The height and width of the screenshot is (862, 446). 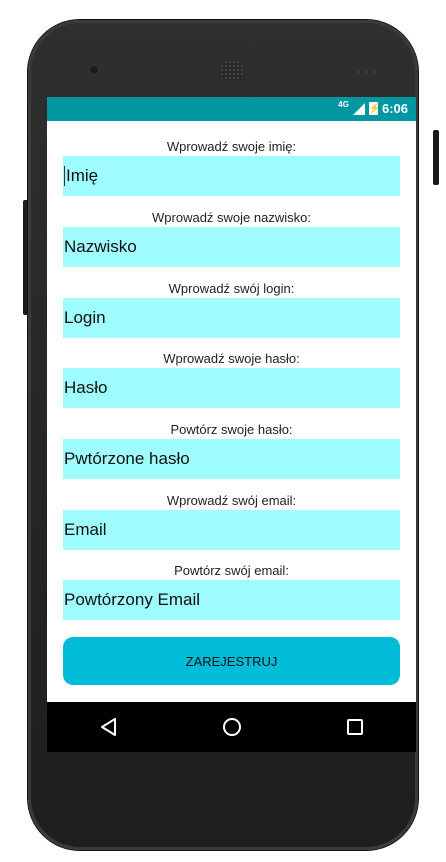 What do you see at coordinates (231, 530) in the screenshot?
I see `email-input: Email` at bounding box center [231, 530].